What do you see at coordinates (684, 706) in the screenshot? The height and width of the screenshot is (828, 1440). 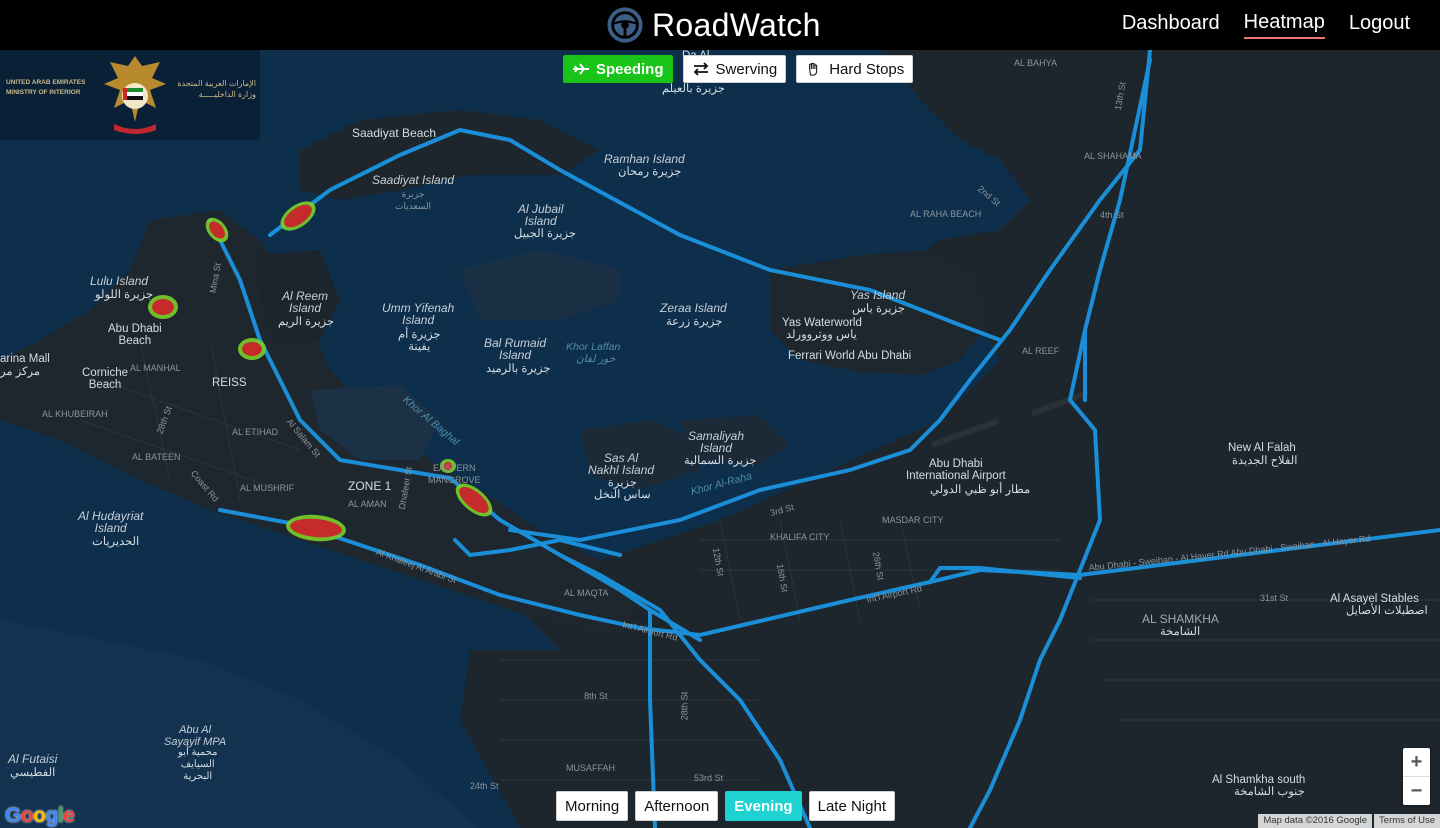 I see `map-label: 28th St` at bounding box center [684, 706].